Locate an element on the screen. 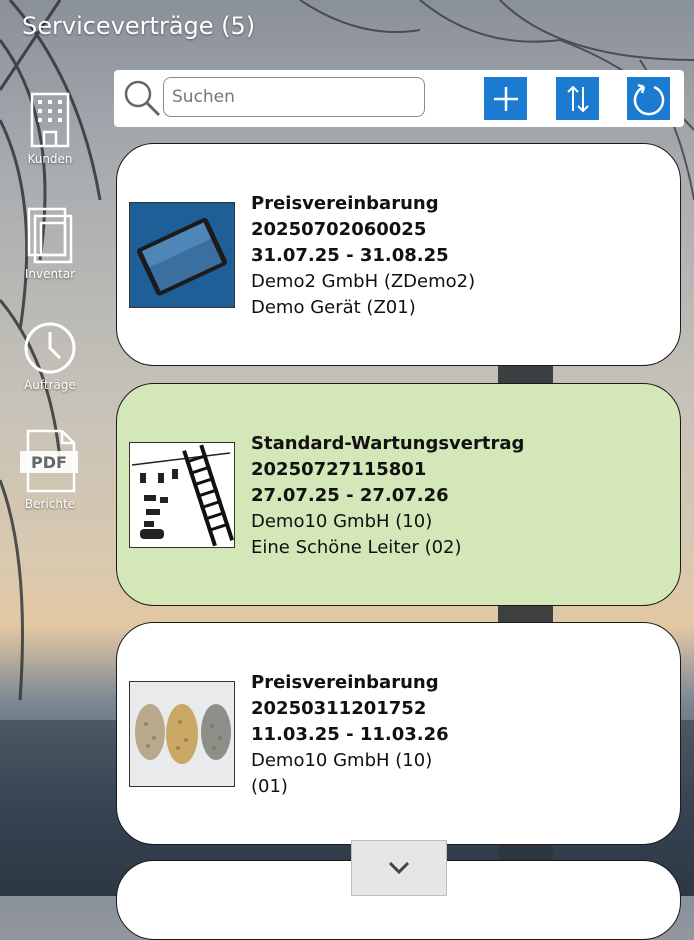 Image resolution: width=694 pixels, height=940 pixels. sidebar-item-label: Berichte is located at coordinates (50, 504).